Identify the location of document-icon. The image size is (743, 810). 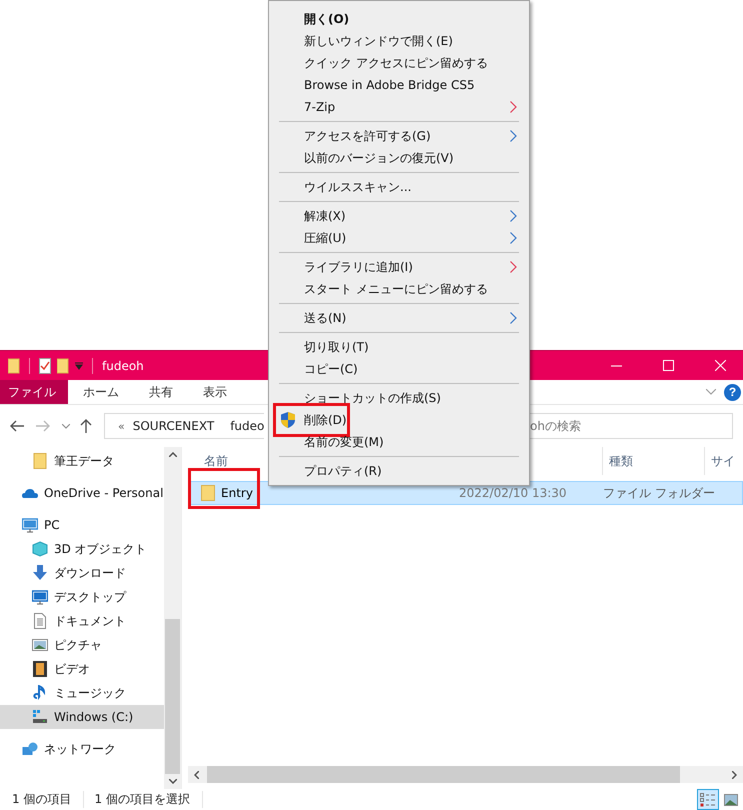
(40, 621).